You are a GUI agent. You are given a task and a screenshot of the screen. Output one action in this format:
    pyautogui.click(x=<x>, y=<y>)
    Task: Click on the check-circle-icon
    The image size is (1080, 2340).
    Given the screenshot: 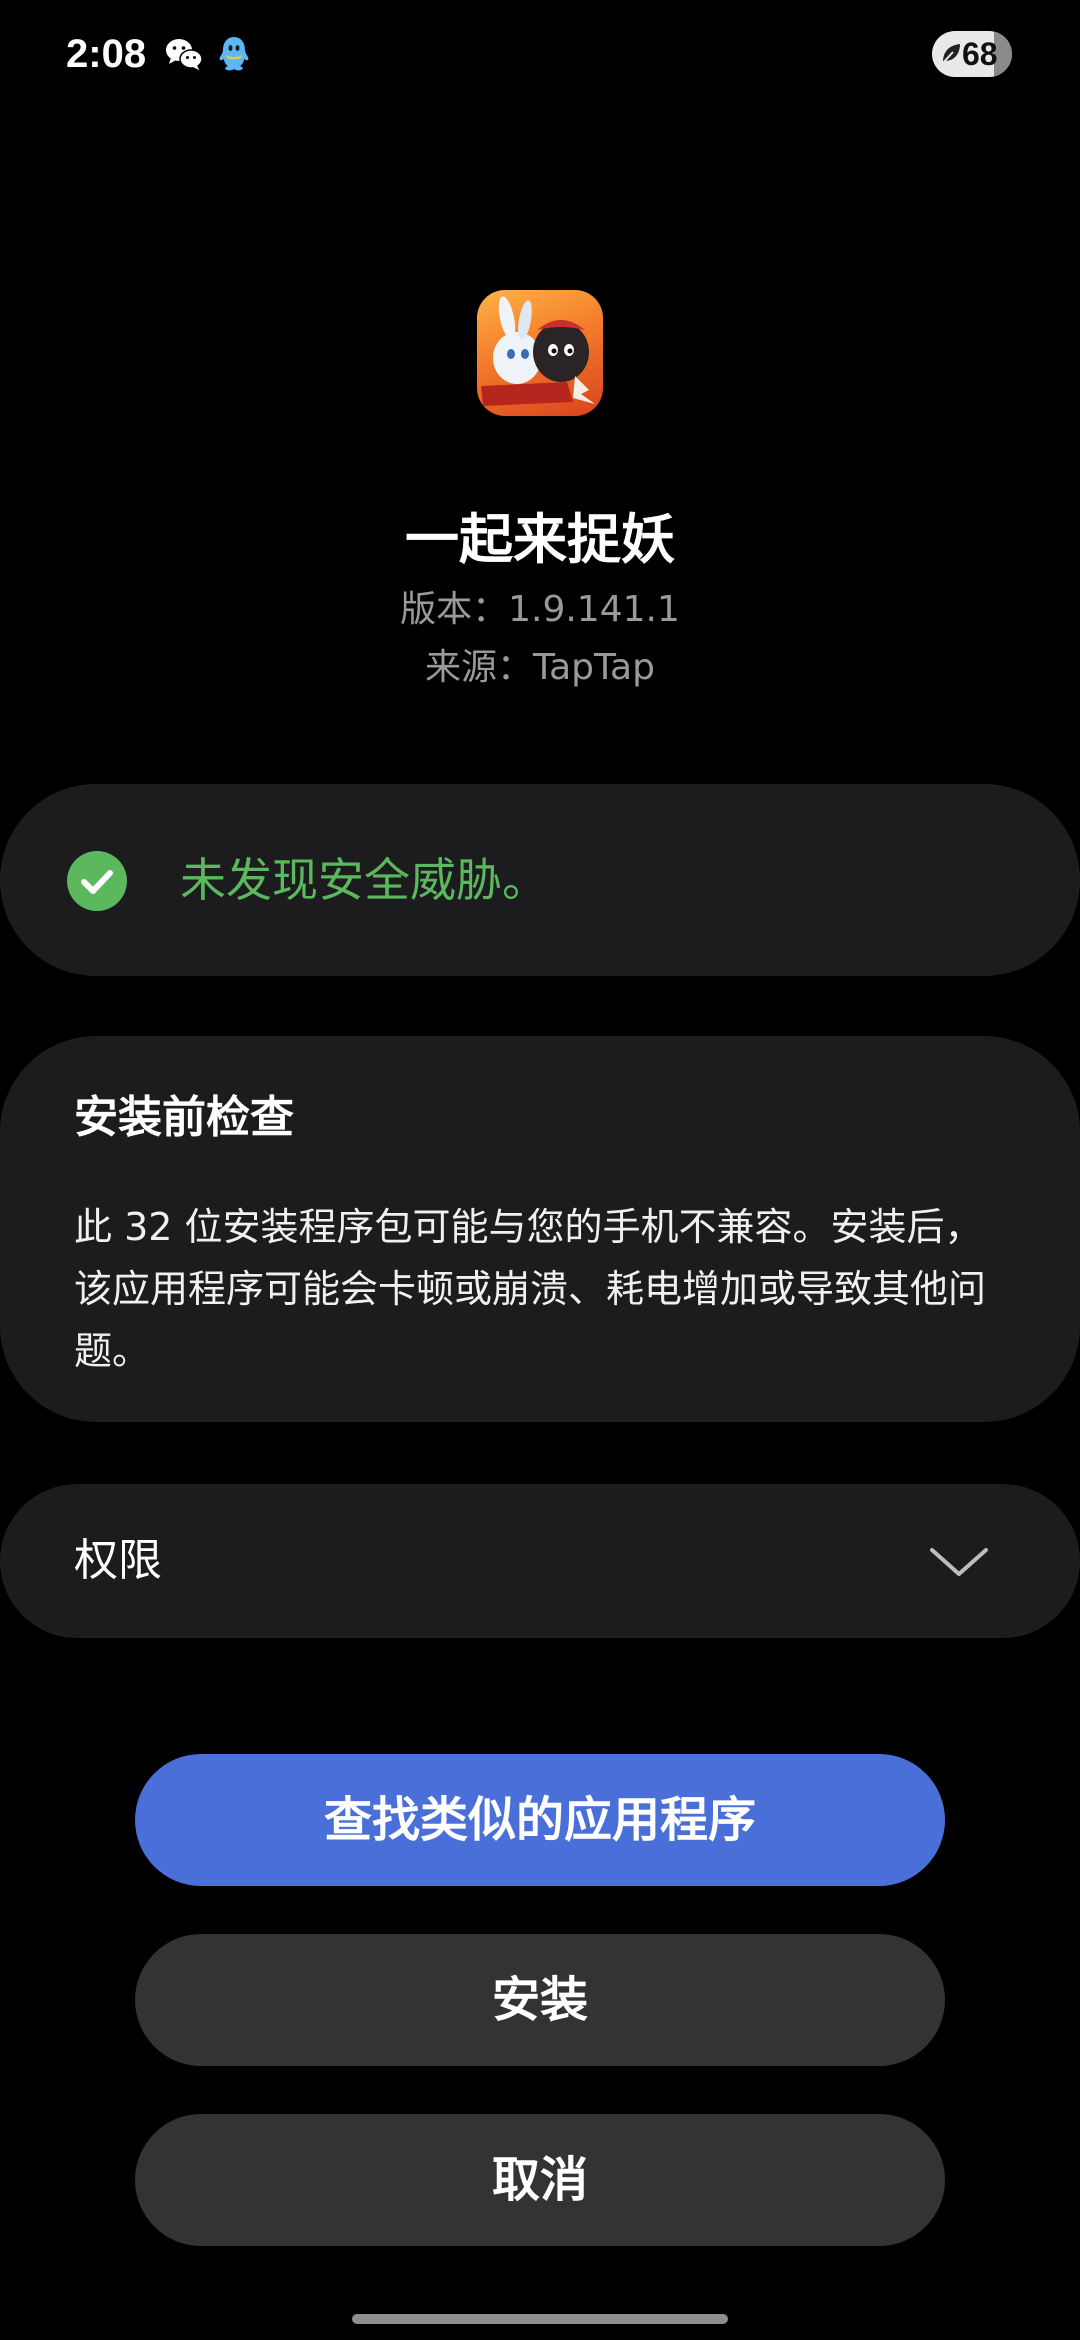 What is the action you would take?
    pyautogui.click(x=97, y=881)
    